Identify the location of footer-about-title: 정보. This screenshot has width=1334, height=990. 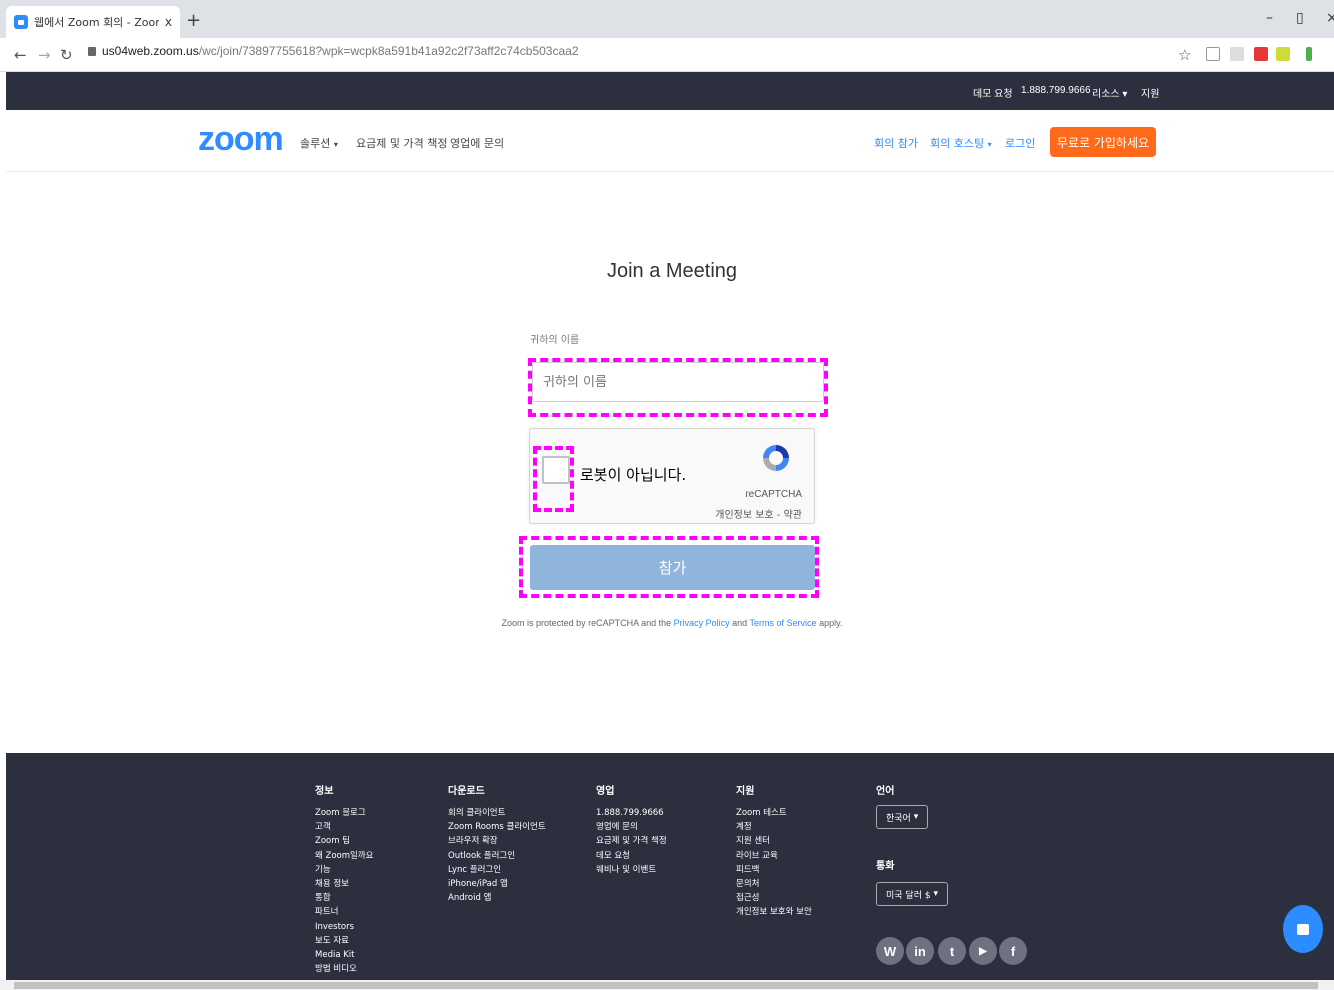
(324, 791).